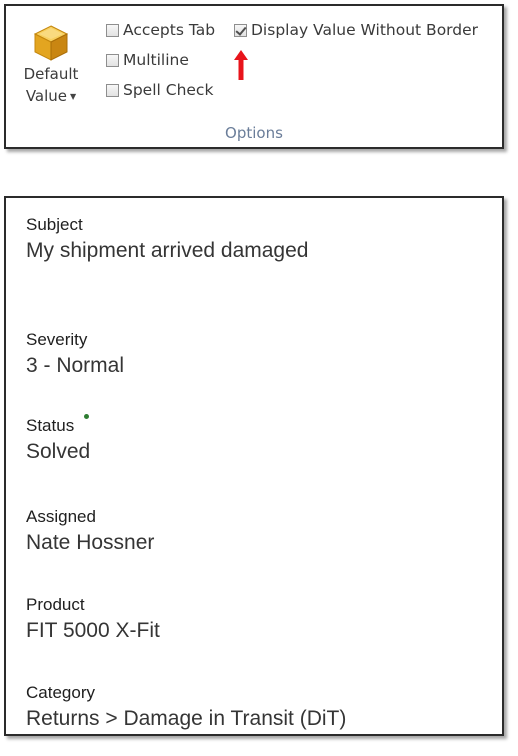 The height and width of the screenshot is (756, 518). What do you see at coordinates (54, 224) in the screenshot?
I see `field-label: Subject` at bounding box center [54, 224].